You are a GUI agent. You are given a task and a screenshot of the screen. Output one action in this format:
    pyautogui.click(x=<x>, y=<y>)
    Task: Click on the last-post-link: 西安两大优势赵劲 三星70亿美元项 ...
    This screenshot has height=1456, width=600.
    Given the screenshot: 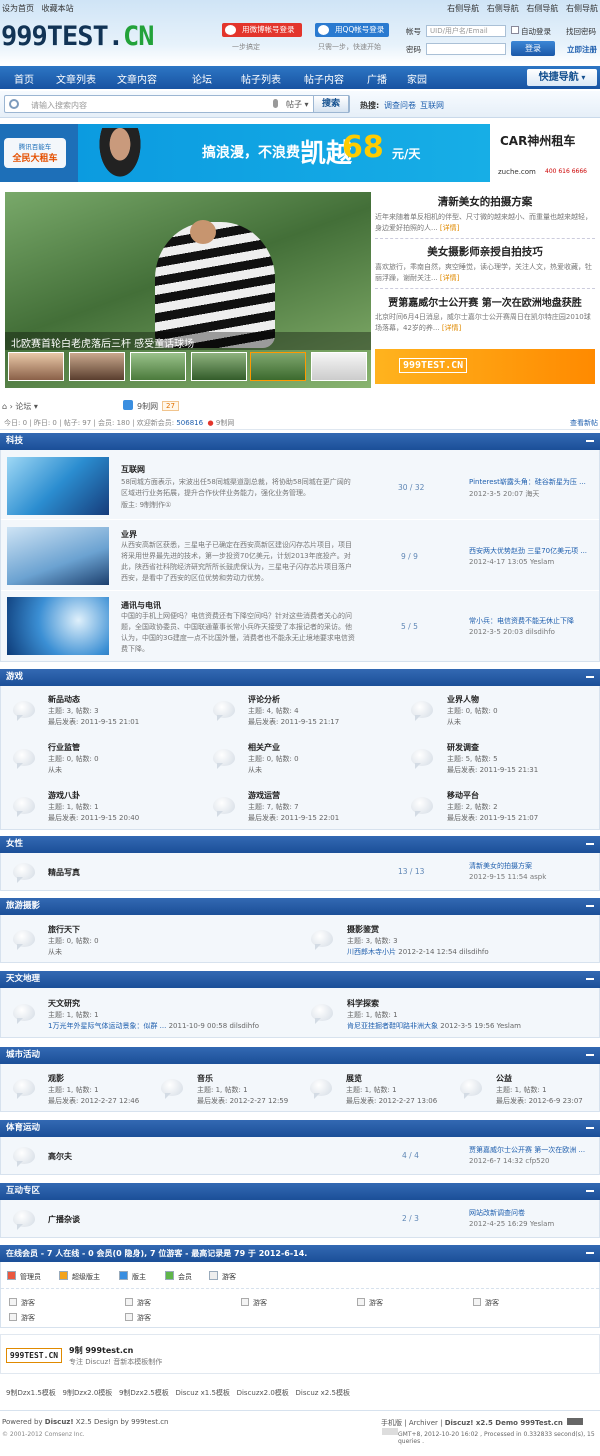 What is the action you would take?
    pyautogui.click(x=528, y=551)
    